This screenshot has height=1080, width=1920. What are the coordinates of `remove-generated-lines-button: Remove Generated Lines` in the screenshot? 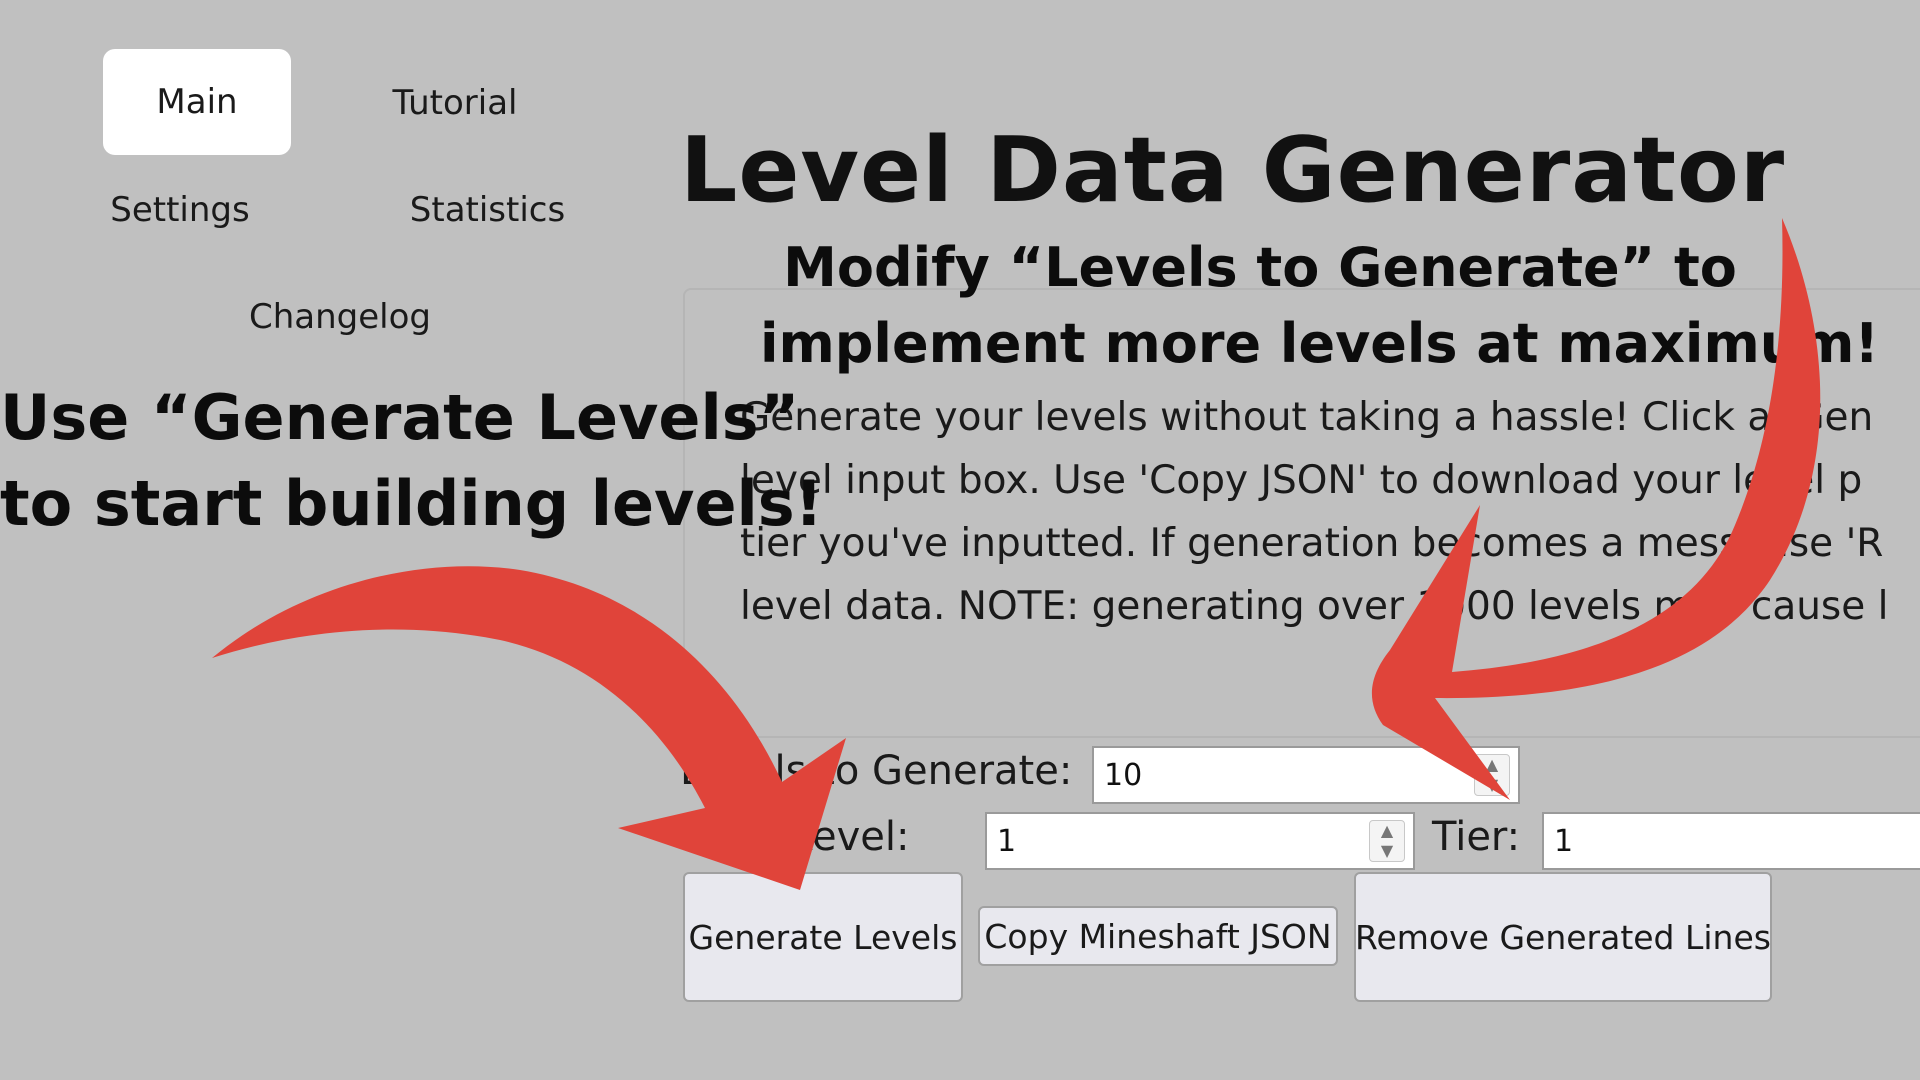 It's located at (1563, 937).